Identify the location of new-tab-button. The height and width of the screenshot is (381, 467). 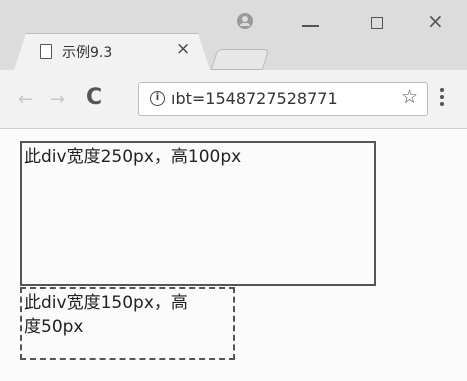
(240, 59).